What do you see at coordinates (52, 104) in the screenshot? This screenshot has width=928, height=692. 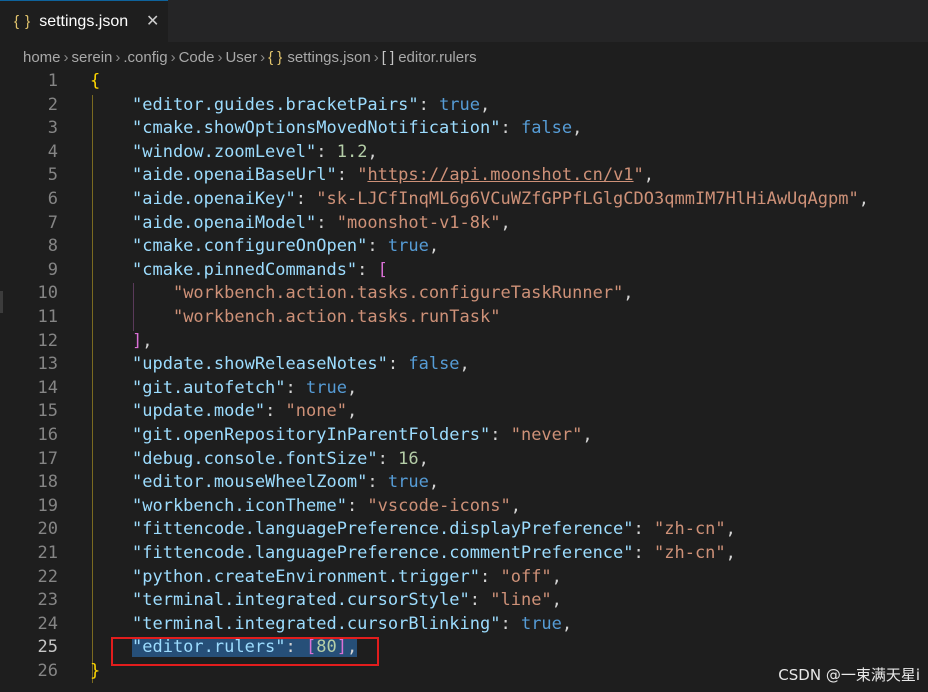 I see `line-number: 2` at bounding box center [52, 104].